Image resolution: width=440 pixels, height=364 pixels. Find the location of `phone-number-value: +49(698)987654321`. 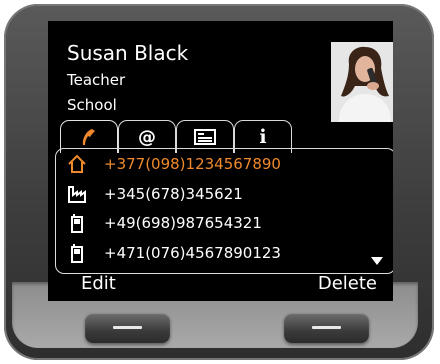

phone-number-value: +49(698)987654321 is located at coordinates (183, 223).